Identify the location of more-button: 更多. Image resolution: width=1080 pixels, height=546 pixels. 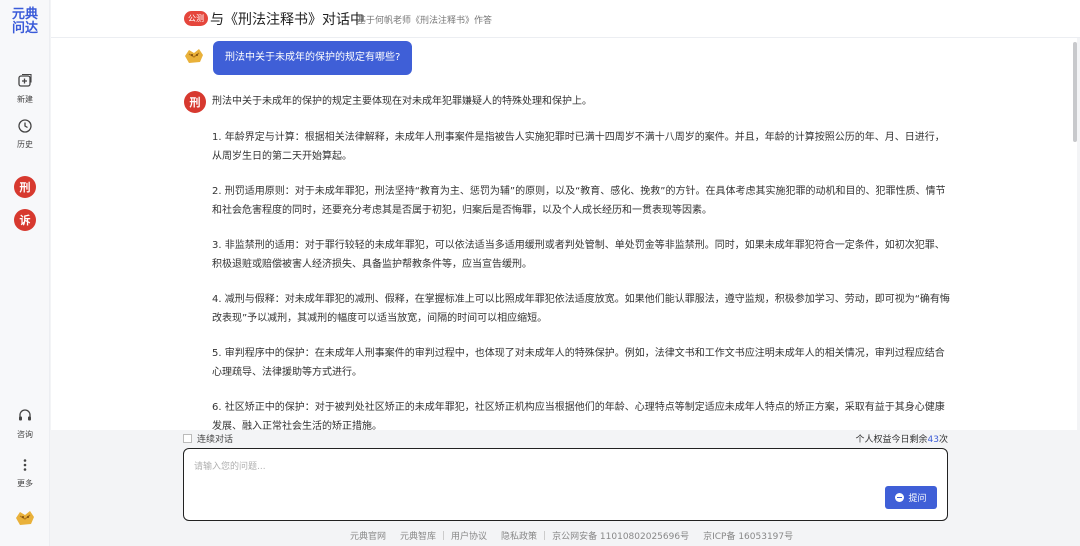
(25, 471).